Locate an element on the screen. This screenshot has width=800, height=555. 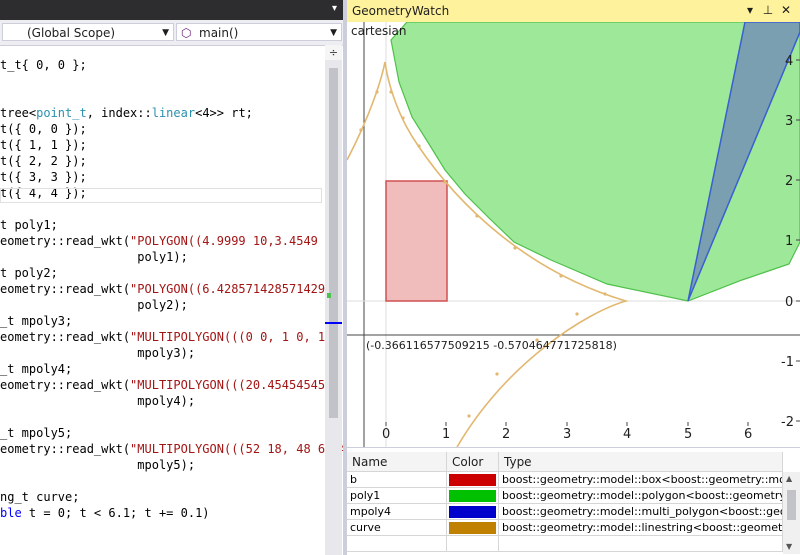
code-line: mpoly3); is located at coordinates (97, 353).